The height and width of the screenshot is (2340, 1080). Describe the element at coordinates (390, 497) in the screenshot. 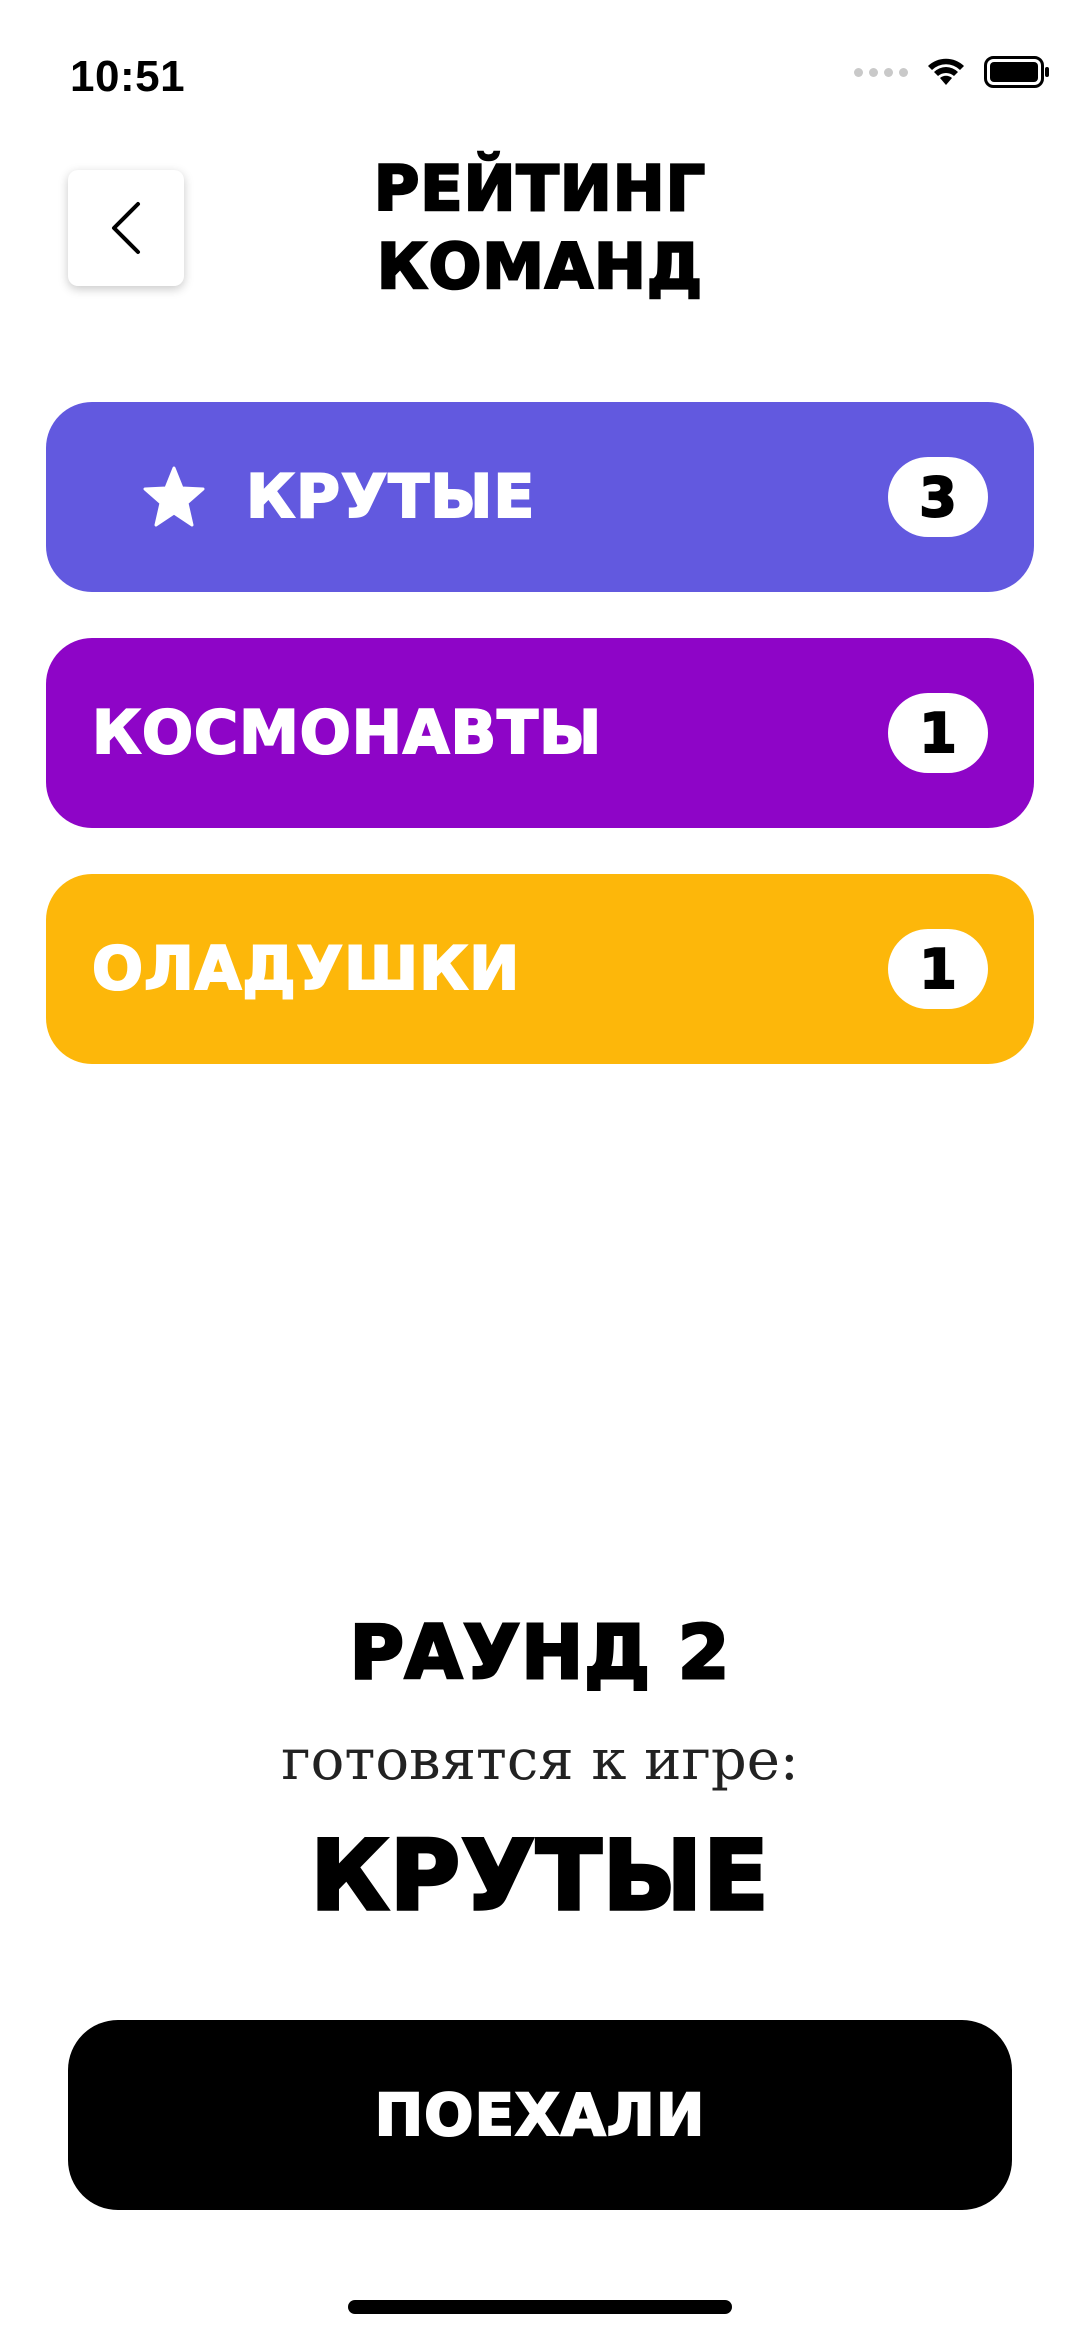

I see `team-name: КРУТЫЕ` at that location.